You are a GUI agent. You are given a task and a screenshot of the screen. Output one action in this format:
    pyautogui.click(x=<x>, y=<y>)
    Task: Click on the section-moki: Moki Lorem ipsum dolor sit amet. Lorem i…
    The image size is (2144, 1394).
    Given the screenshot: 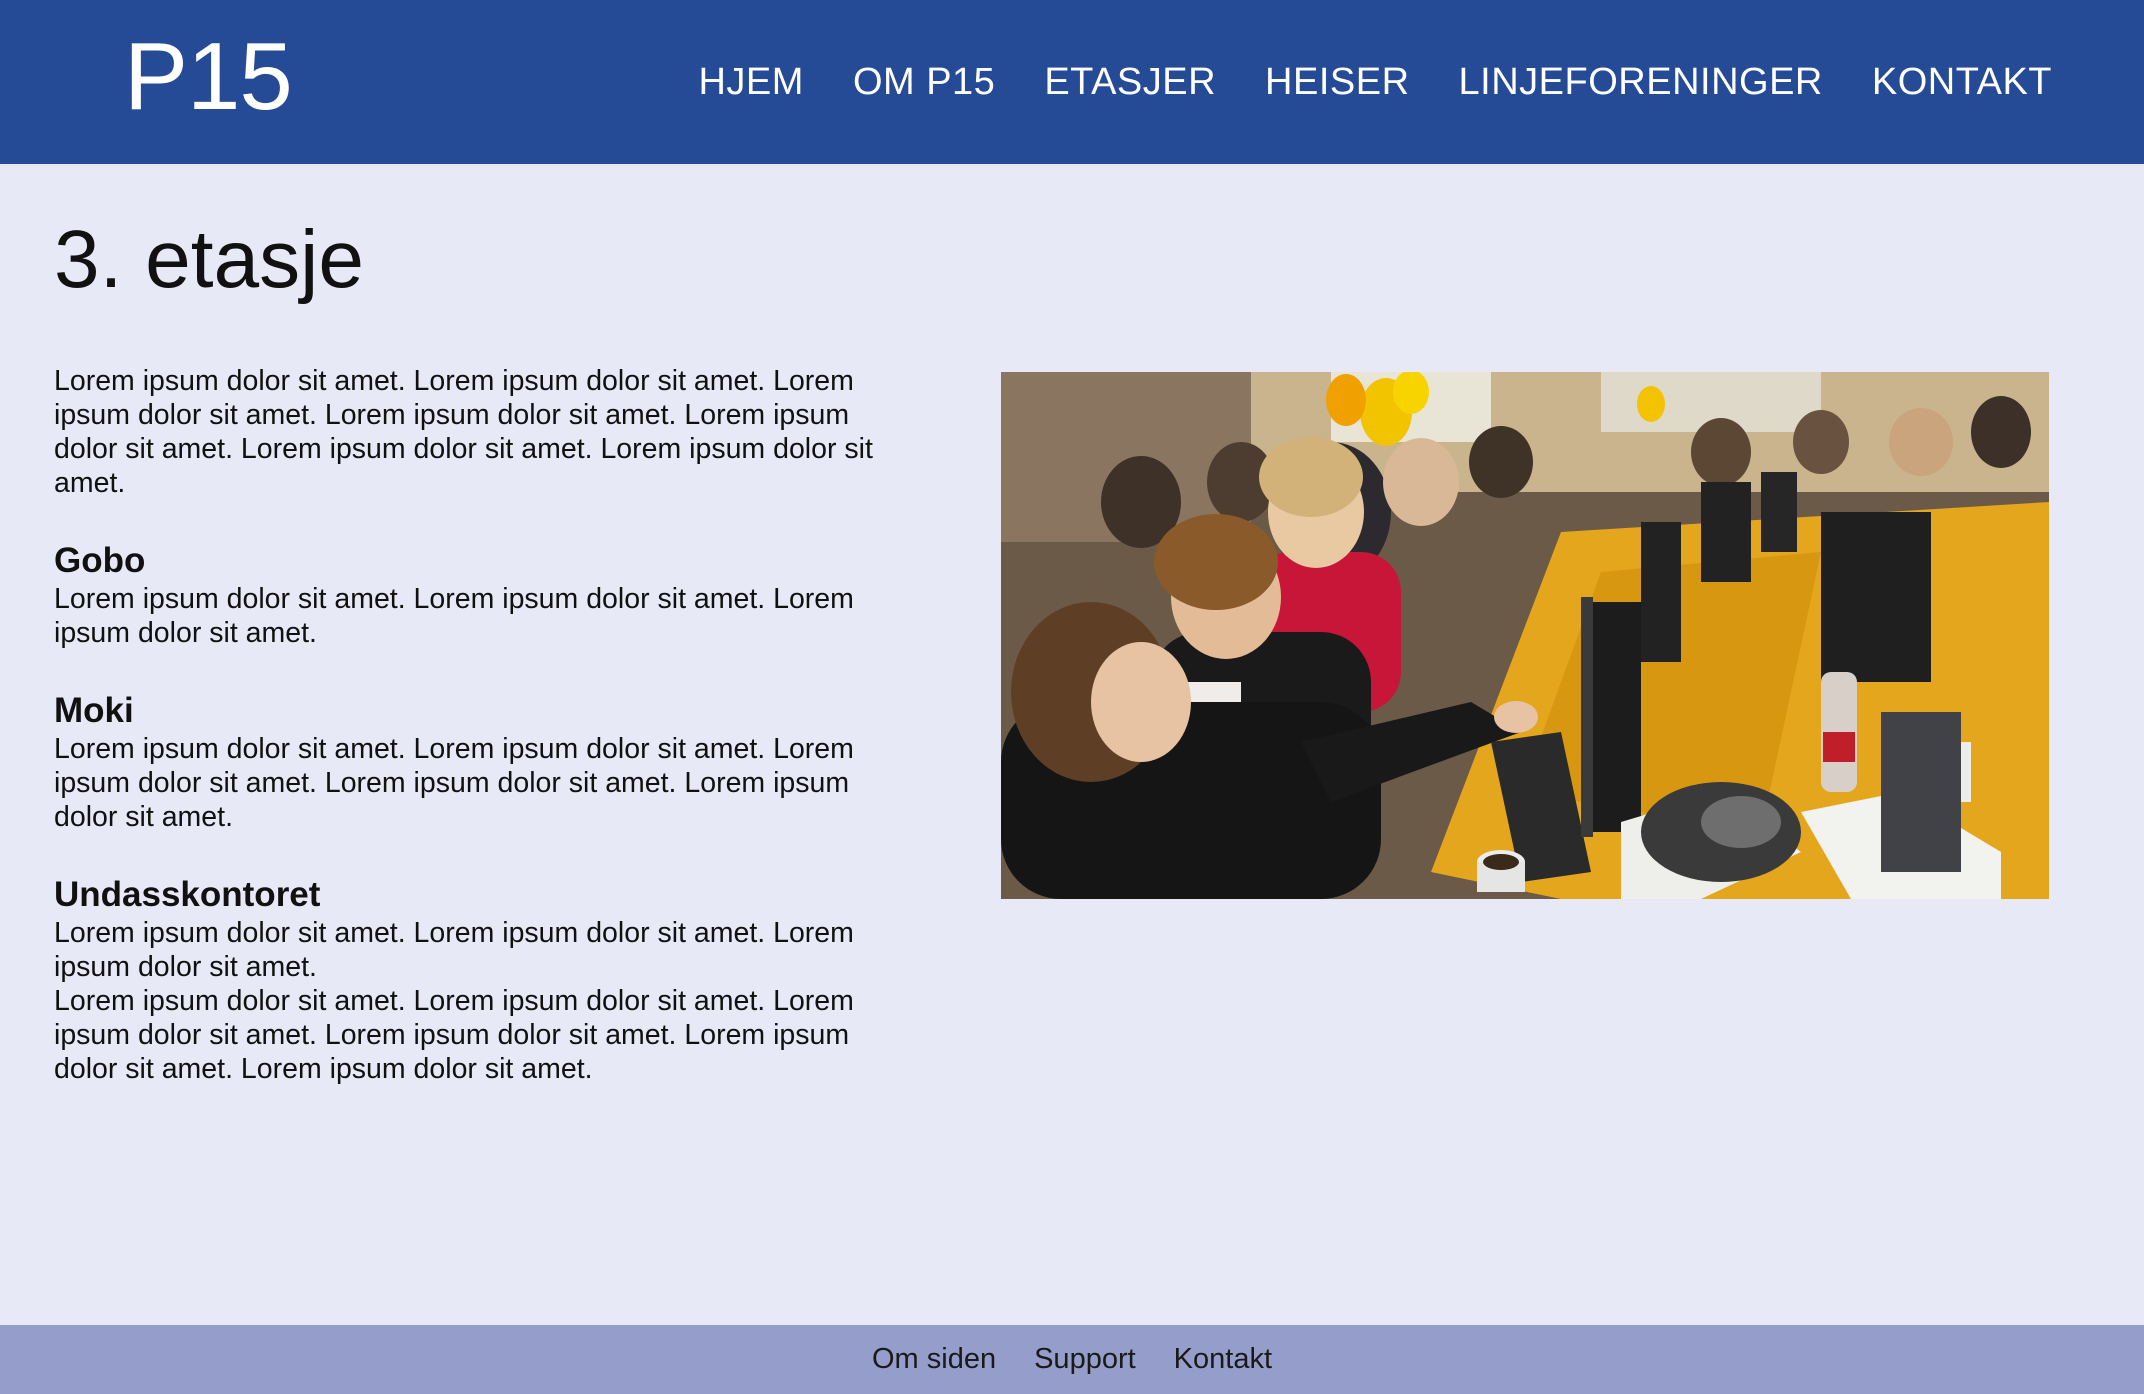 What is the action you would take?
    pyautogui.click(x=479, y=762)
    